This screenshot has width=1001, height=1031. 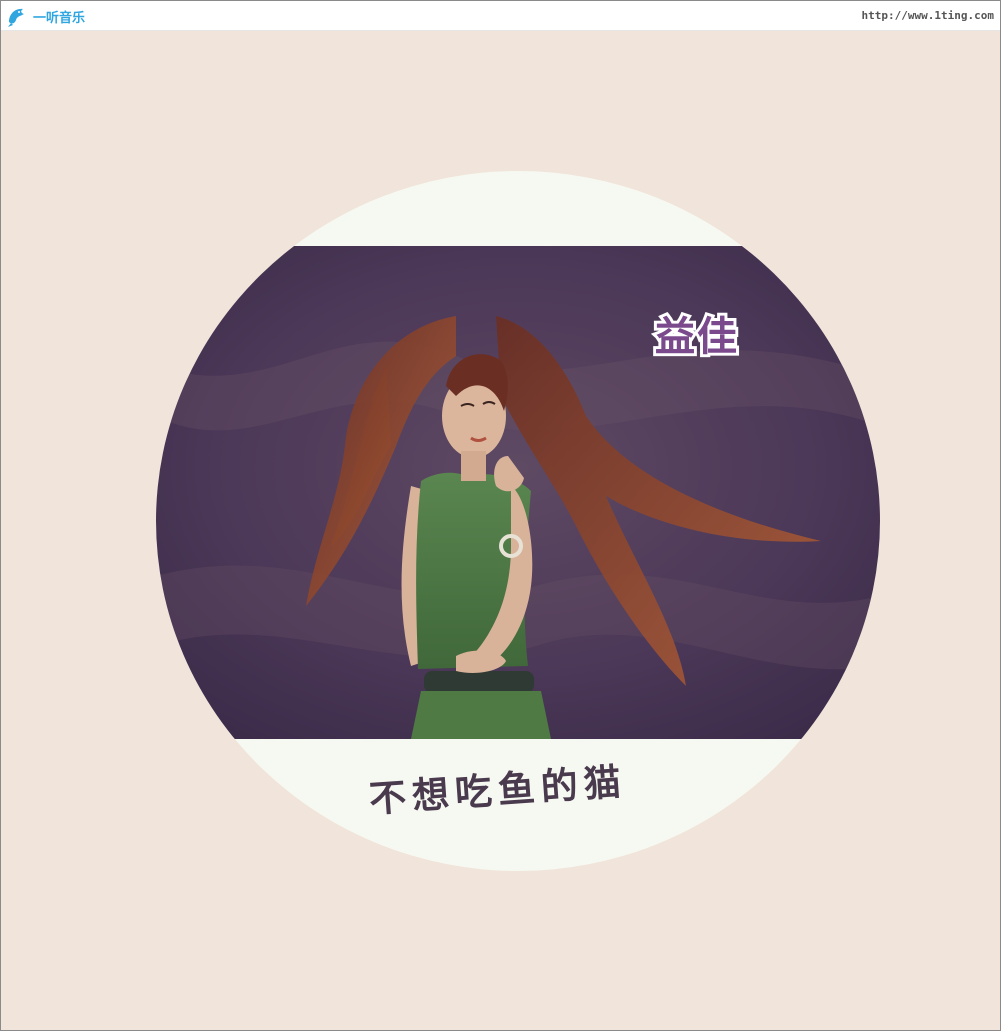 I want to click on dolphin-icon, so click(x=16, y=17).